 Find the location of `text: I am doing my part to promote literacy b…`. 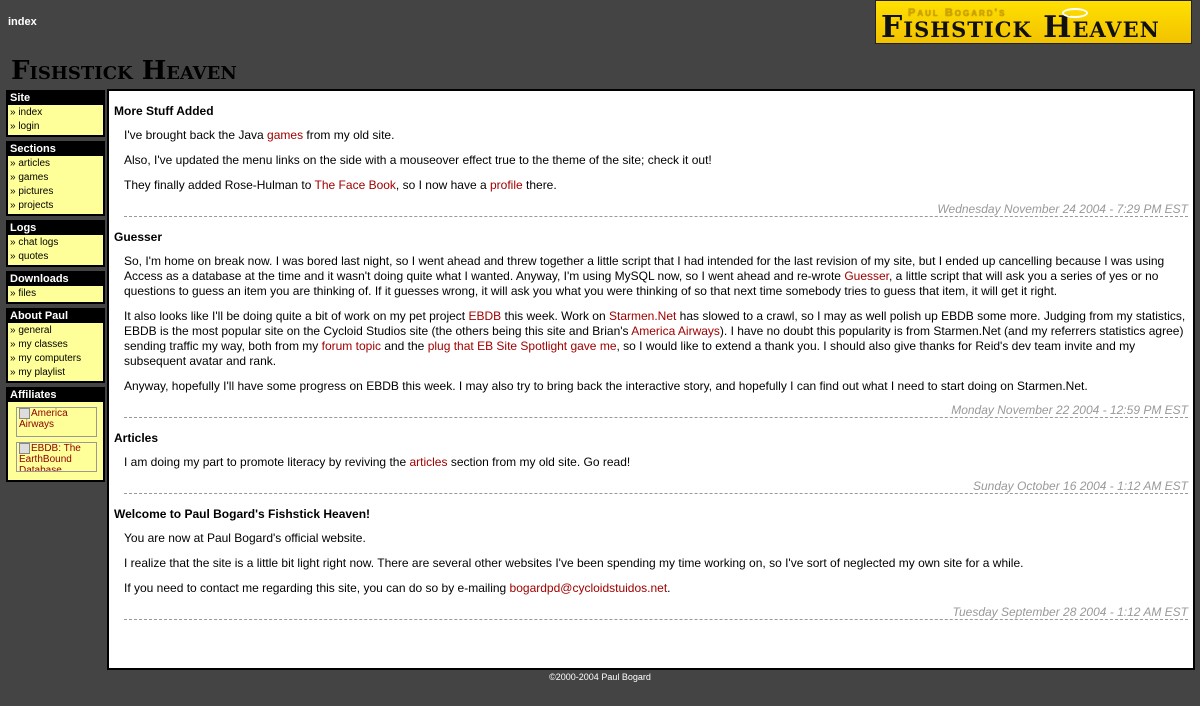

text: I am doing my part to promote literacy b… is located at coordinates (267, 462).